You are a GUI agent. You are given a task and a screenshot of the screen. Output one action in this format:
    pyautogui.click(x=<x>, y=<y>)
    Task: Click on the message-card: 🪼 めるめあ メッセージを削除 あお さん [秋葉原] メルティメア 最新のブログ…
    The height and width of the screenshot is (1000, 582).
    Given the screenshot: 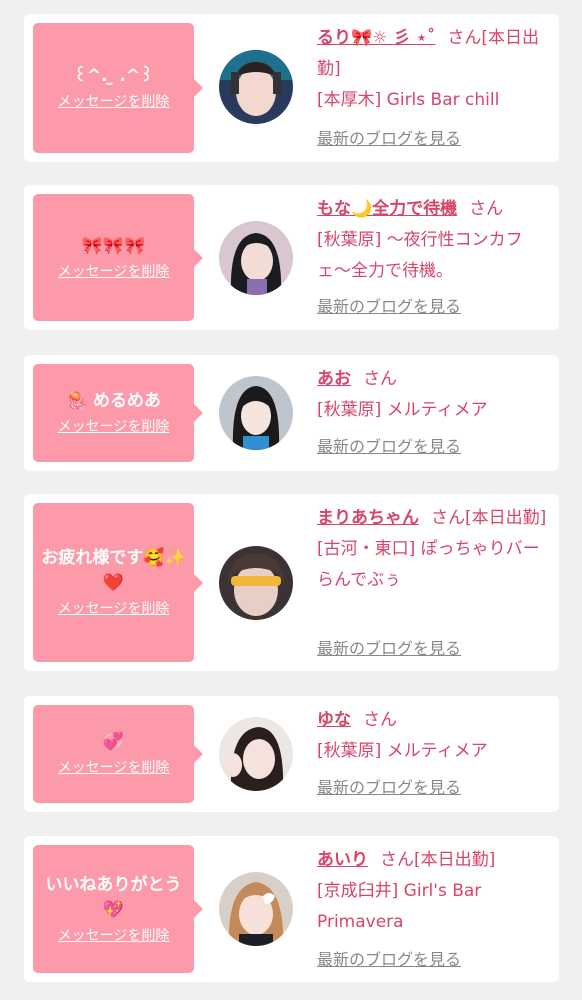 What is the action you would take?
    pyautogui.click(x=291, y=413)
    